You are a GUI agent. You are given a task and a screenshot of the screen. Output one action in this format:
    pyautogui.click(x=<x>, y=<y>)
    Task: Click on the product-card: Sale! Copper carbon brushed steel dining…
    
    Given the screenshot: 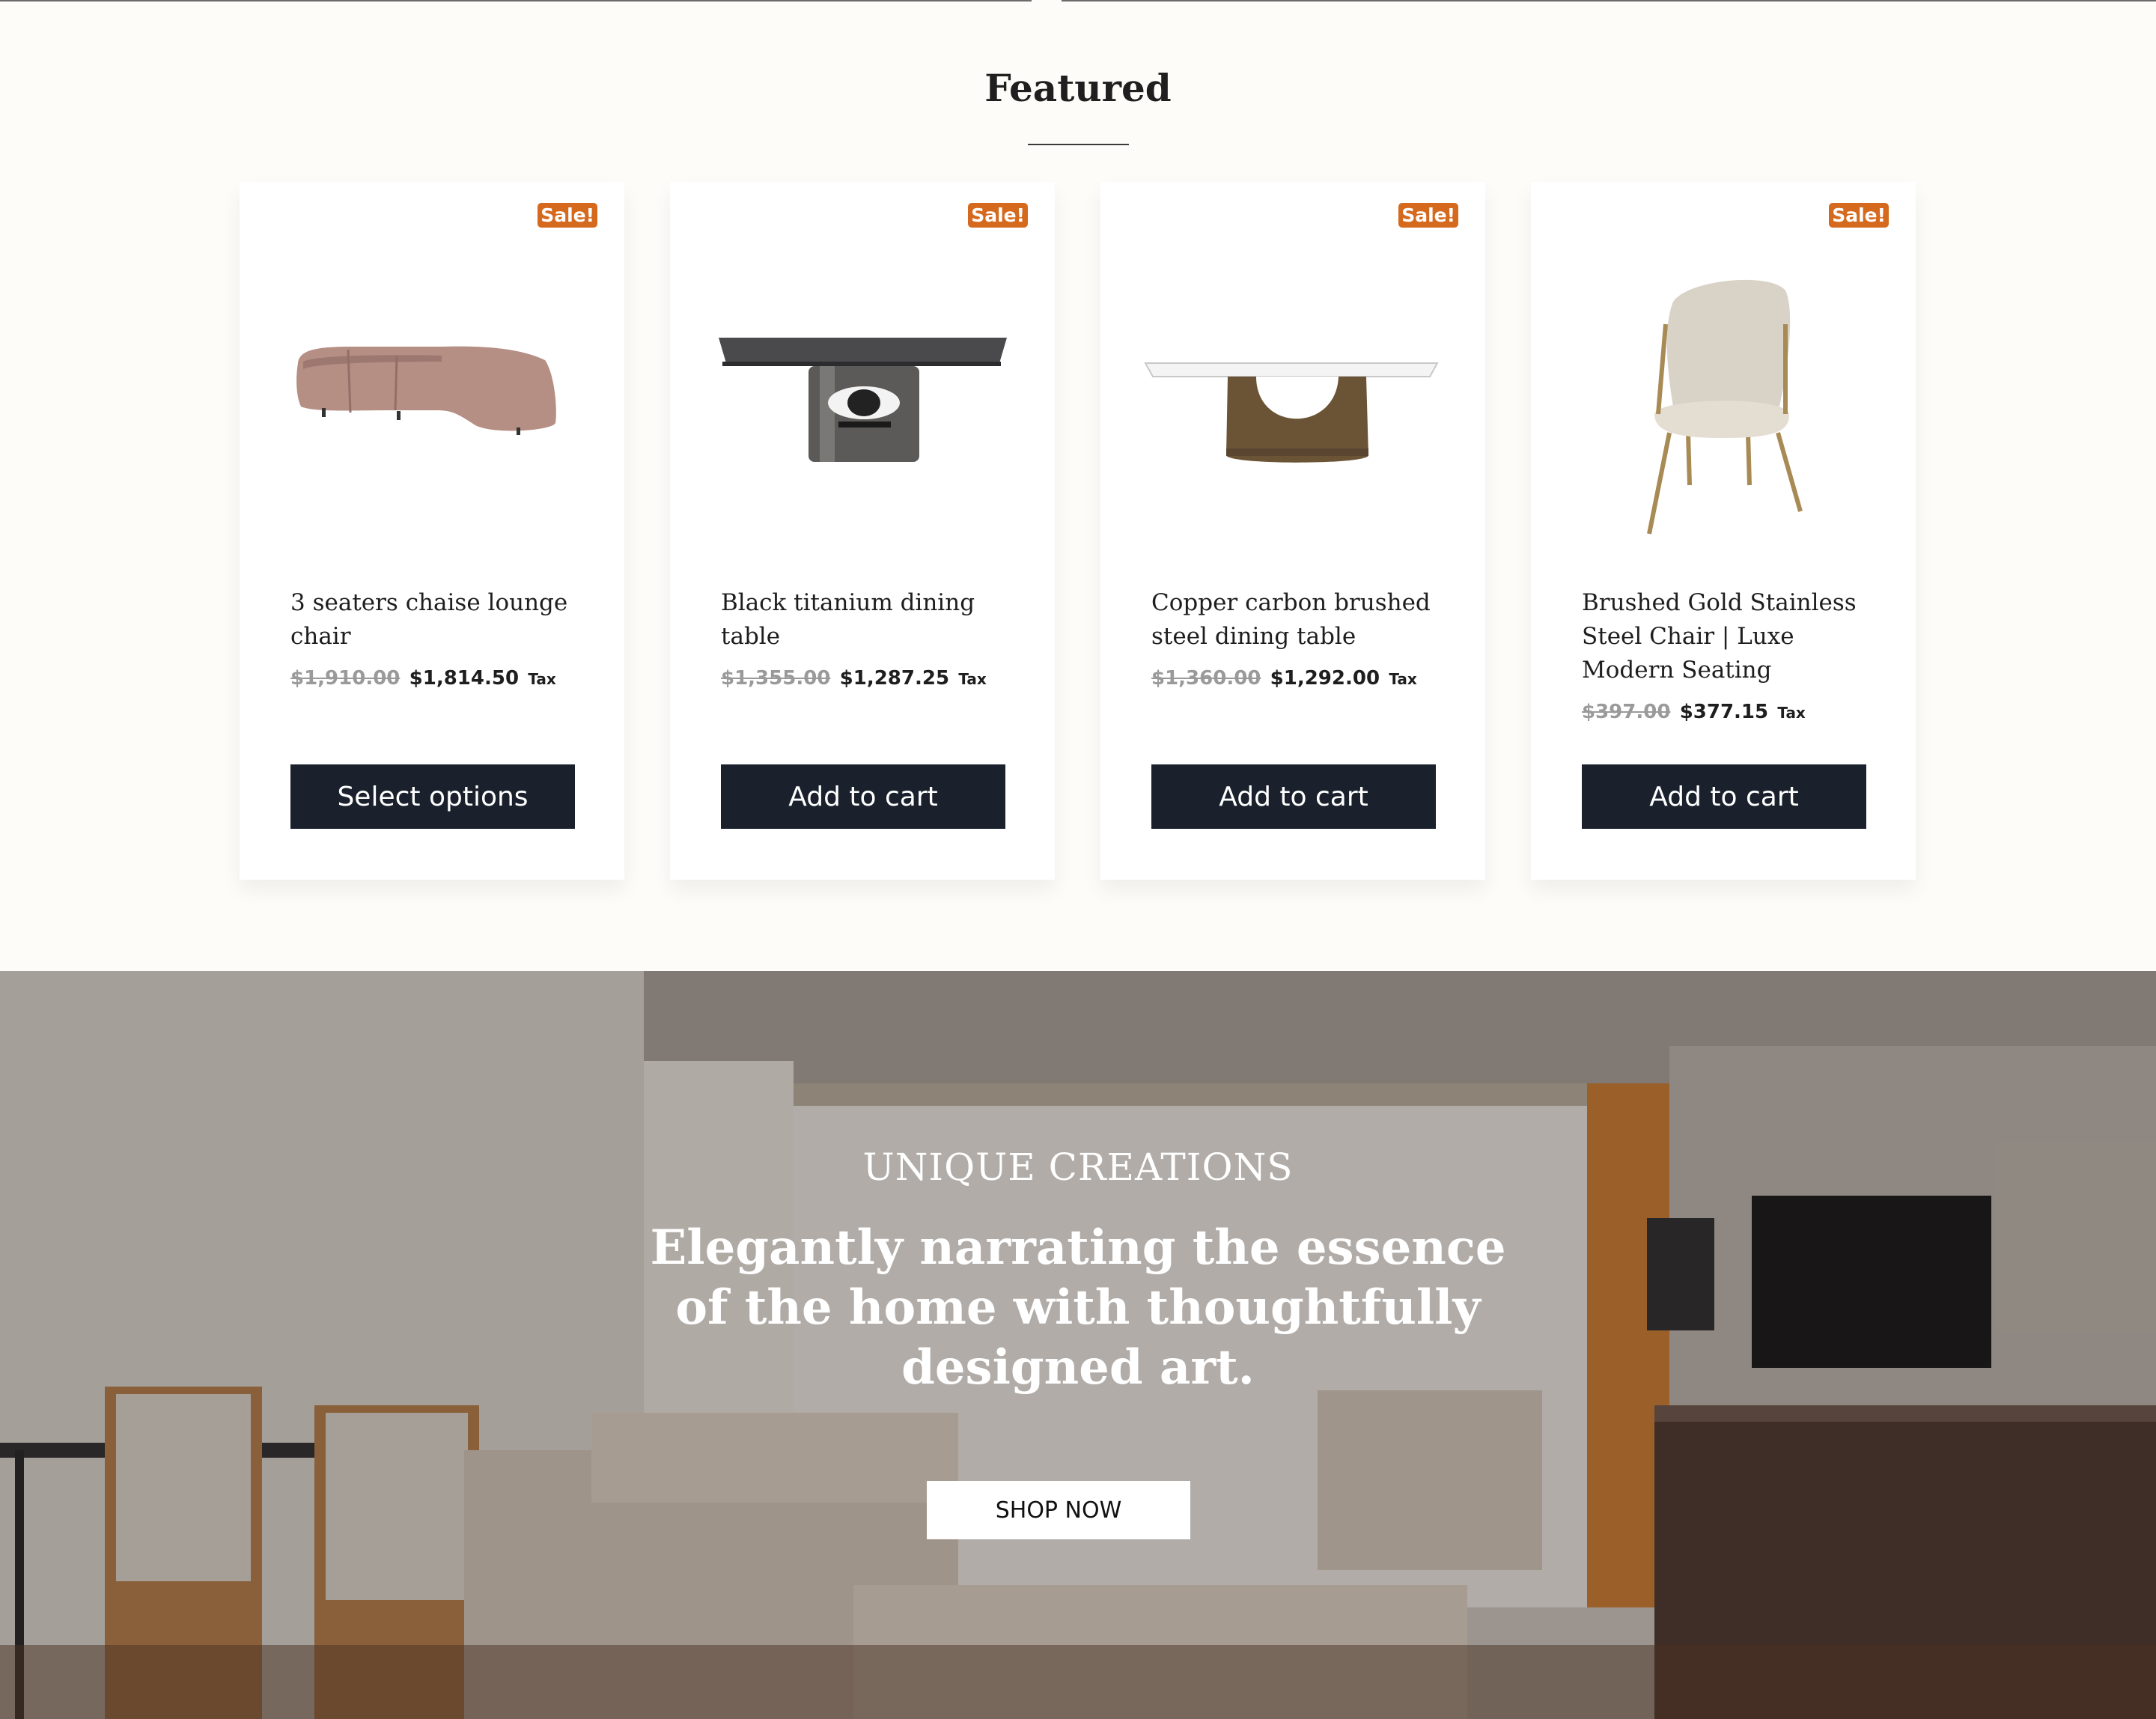 What is the action you would take?
    pyautogui.click(x=1292, y=531)
    